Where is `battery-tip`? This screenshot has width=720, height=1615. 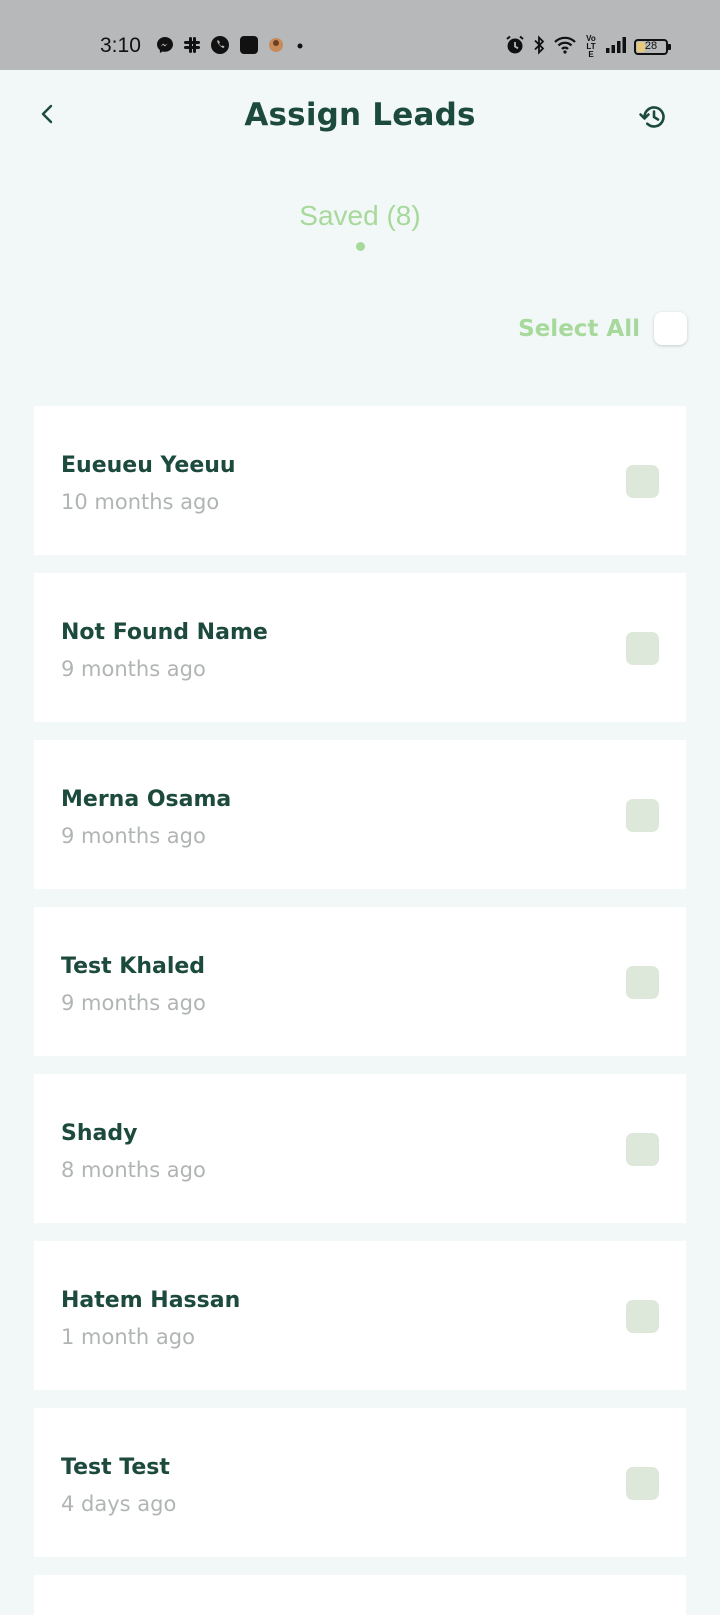 battery-tip is located at coordinates (669, 47).